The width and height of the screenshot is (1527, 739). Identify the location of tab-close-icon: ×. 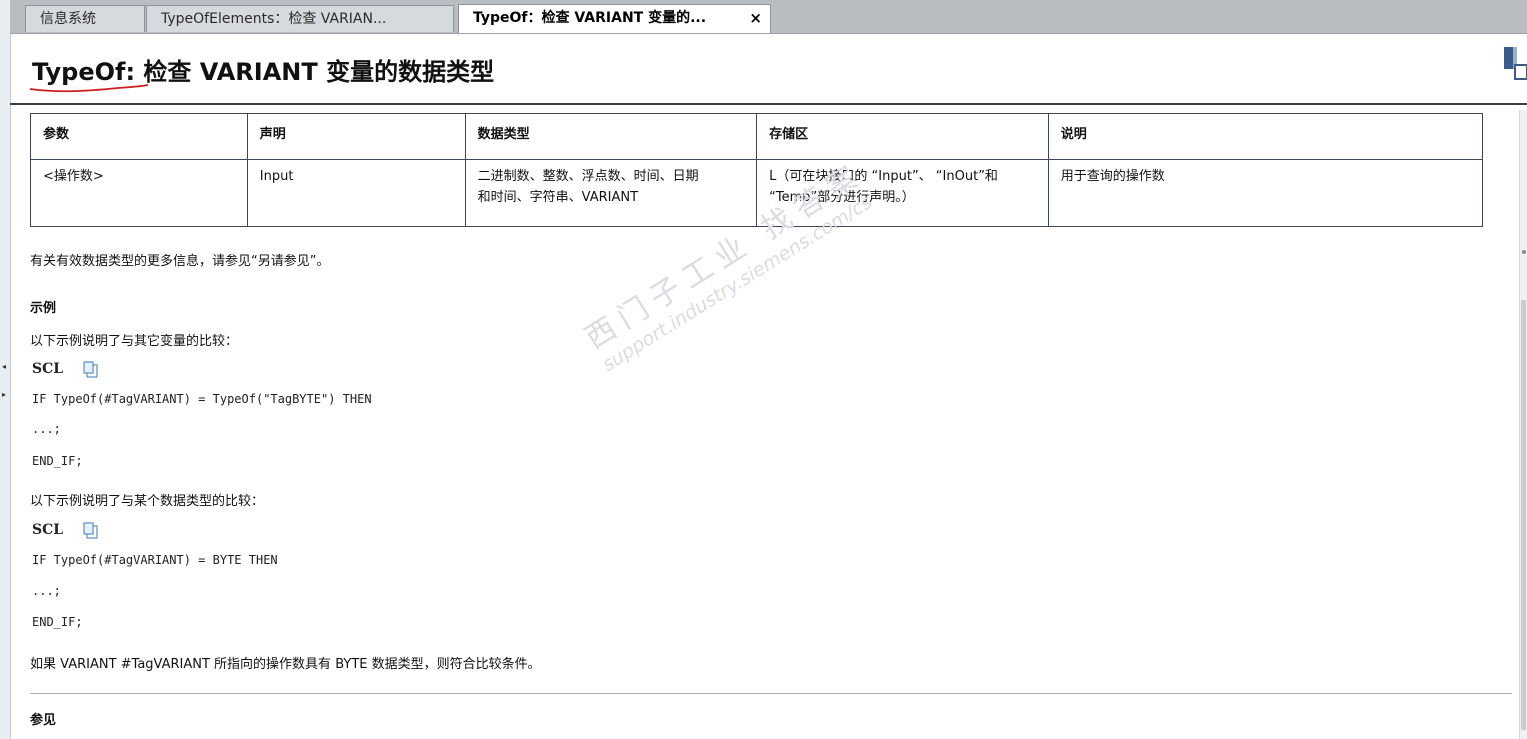
(755, 18).